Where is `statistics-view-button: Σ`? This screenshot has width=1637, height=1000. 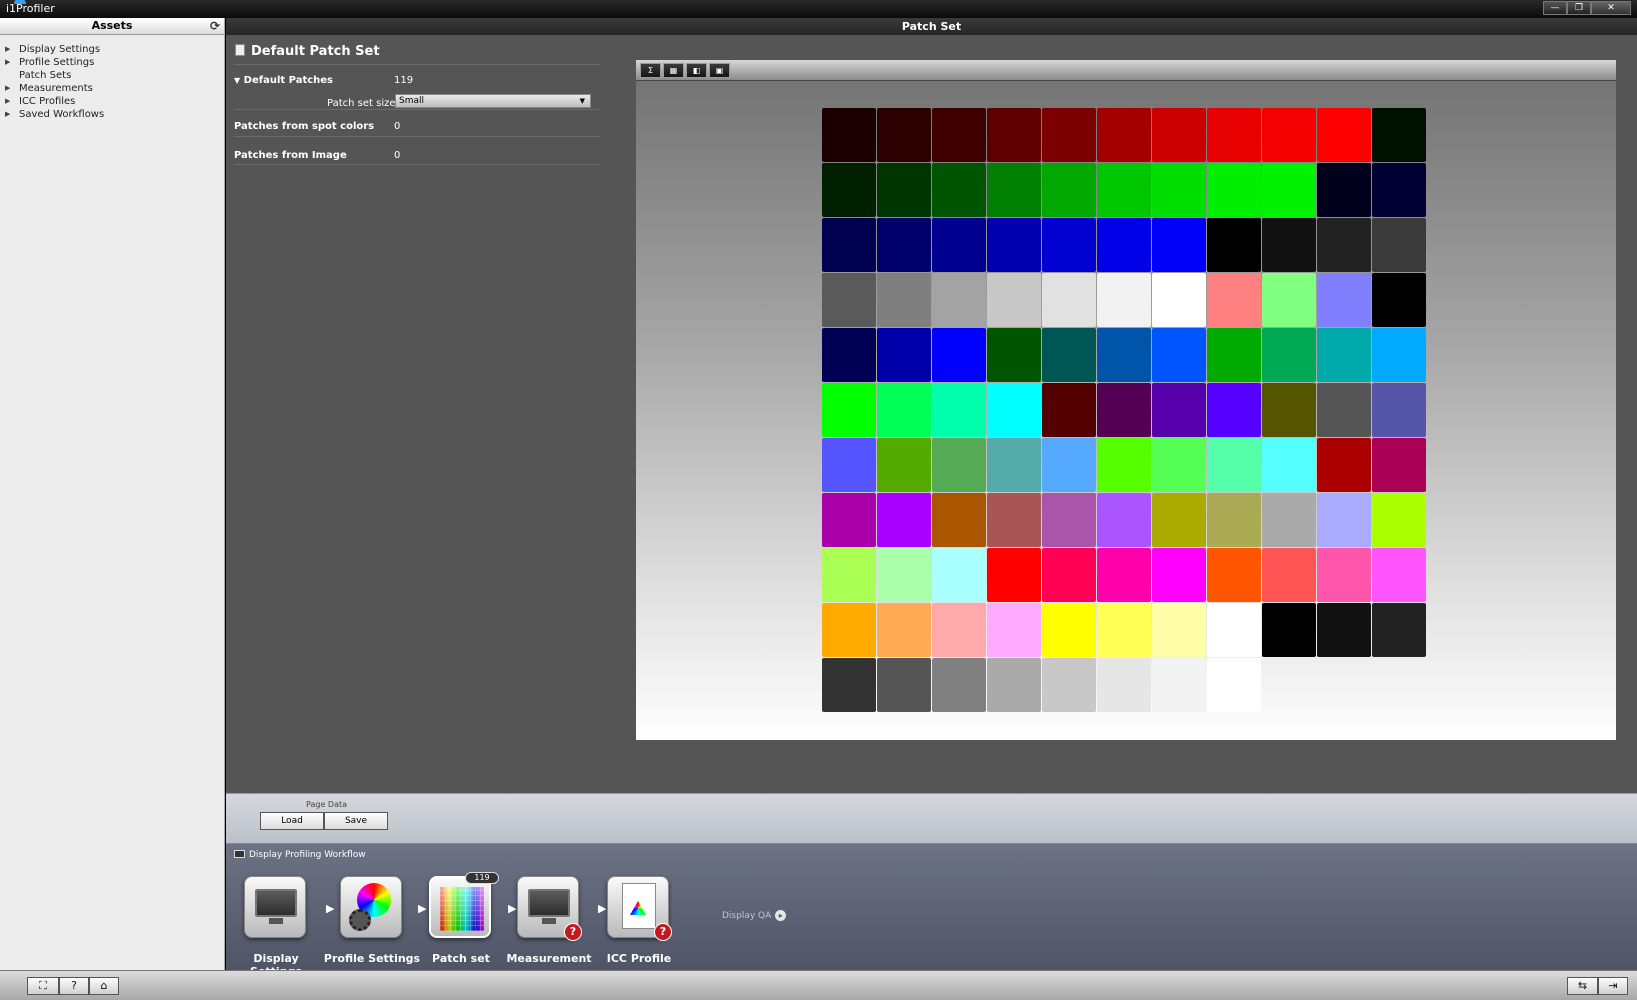
statistics-view-button: Σ is located at coordinates (650, 70).